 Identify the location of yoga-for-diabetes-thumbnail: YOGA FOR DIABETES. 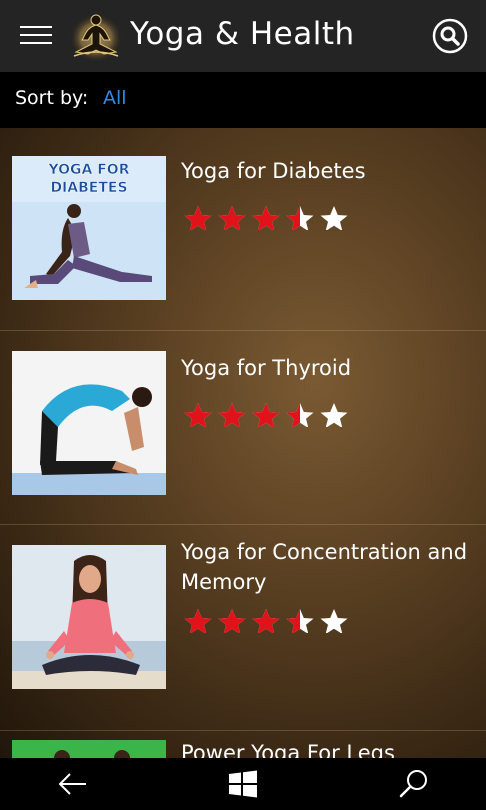
(89, 228).